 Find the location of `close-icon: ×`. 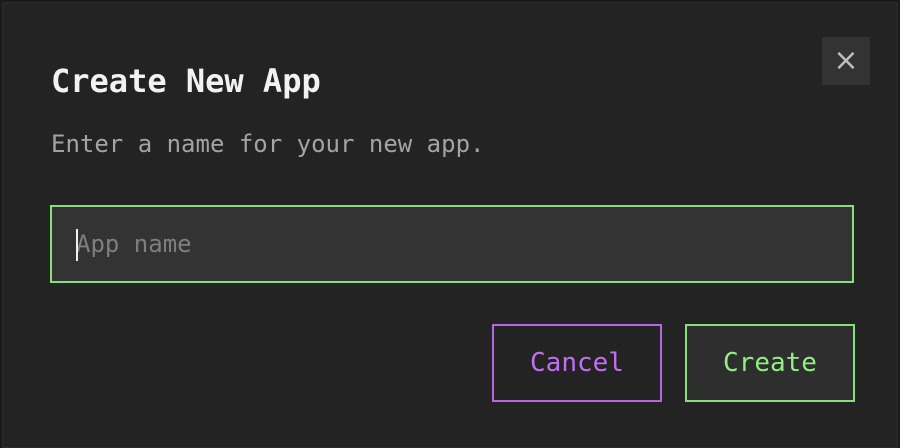

close-icon: × is located at coordinates (846, 60).